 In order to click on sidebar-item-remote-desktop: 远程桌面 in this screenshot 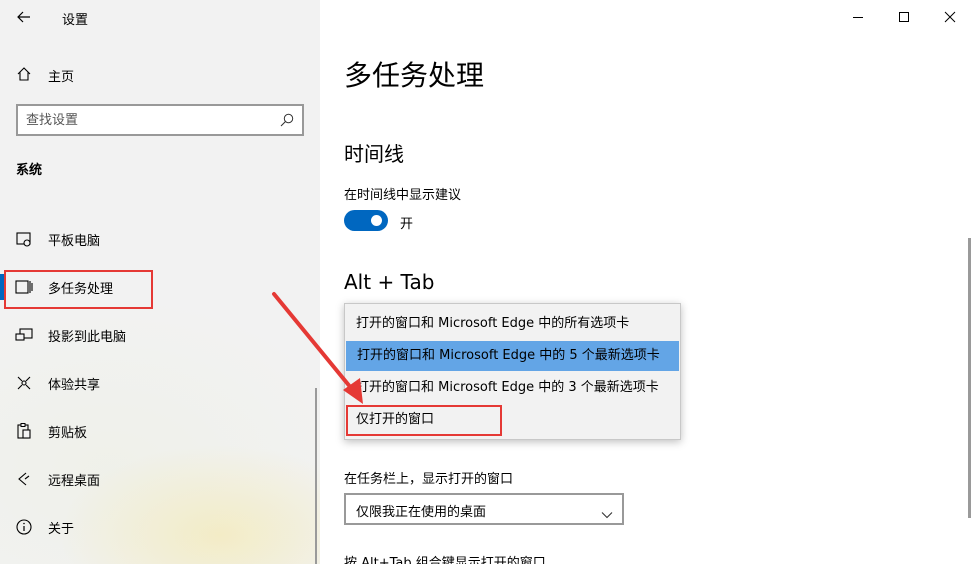, I will do `click(160, 478)`.